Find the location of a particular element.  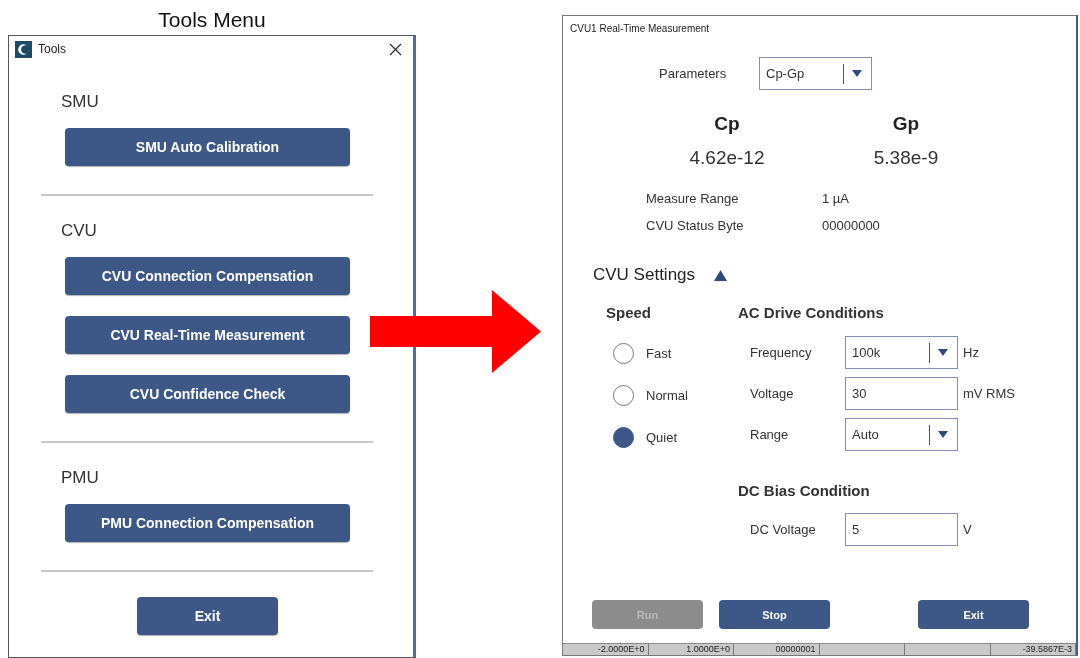

exit-button: Exit is located at coordinates (207, 616).